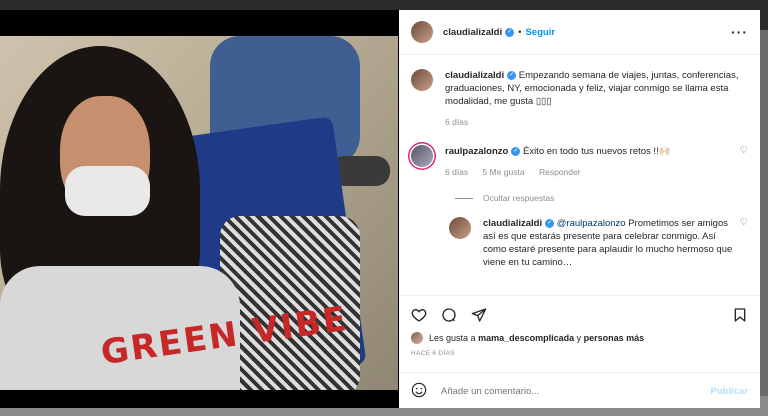 The height and width of the screenshot is (416, 768). Describe the element at coordinates (457, 122) in the screenshot. I see `caption-time: 6 días` at that location.